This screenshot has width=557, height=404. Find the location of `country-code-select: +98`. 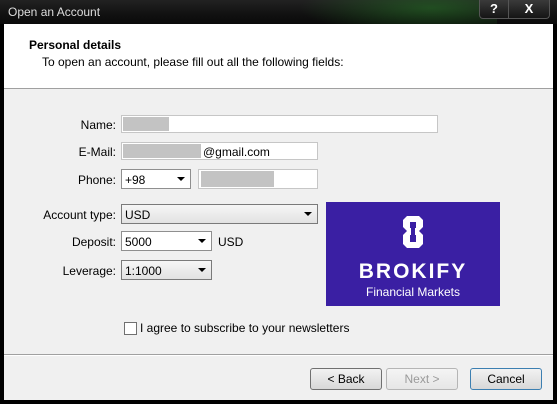

country-code-select: +98 is located at coordinates (156, 179).